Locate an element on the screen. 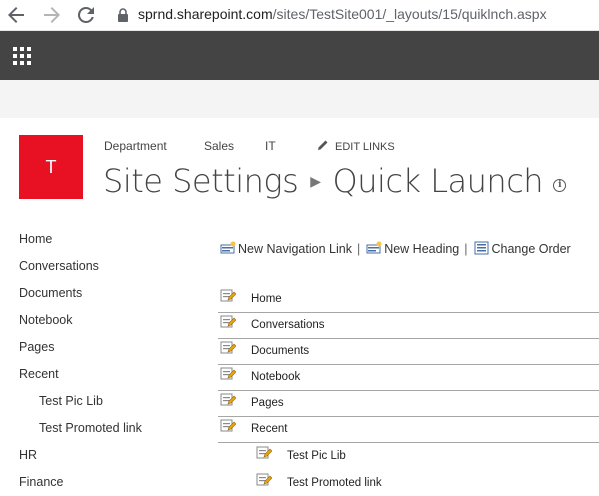  edit-links-button: EDIT LINKS is located at coordinates (356, 146).